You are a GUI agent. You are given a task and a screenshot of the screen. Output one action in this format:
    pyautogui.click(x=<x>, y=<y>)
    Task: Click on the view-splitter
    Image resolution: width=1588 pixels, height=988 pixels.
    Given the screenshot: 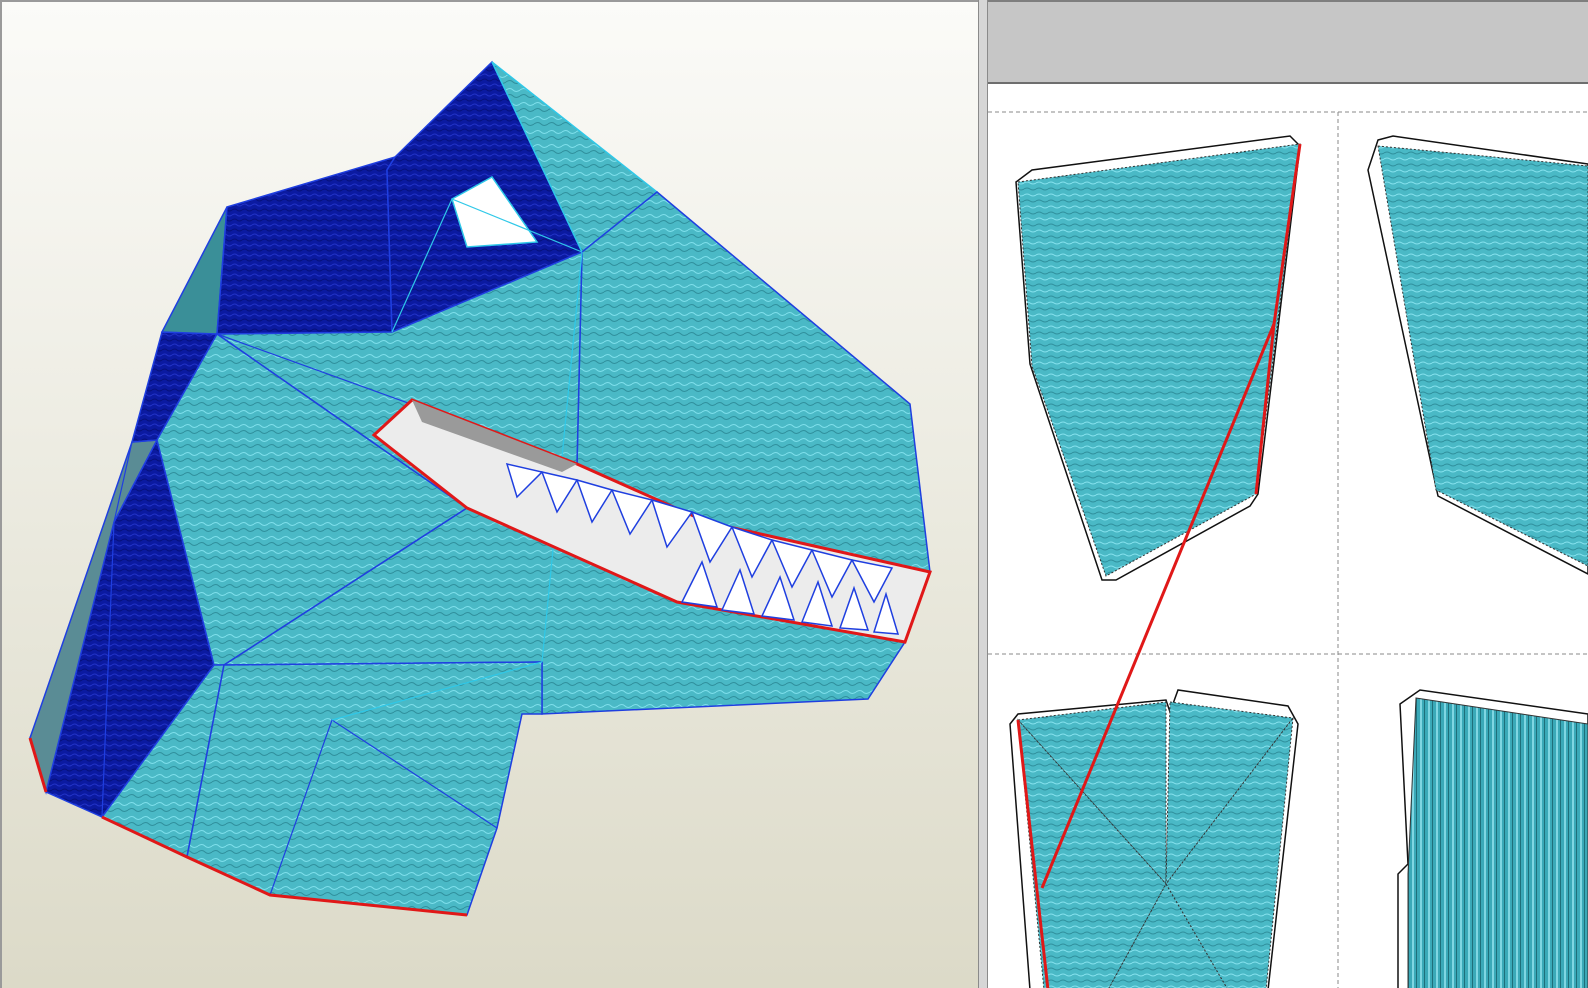 What is the action you would take?
    pyautogui.click(x=983, y=494)
    